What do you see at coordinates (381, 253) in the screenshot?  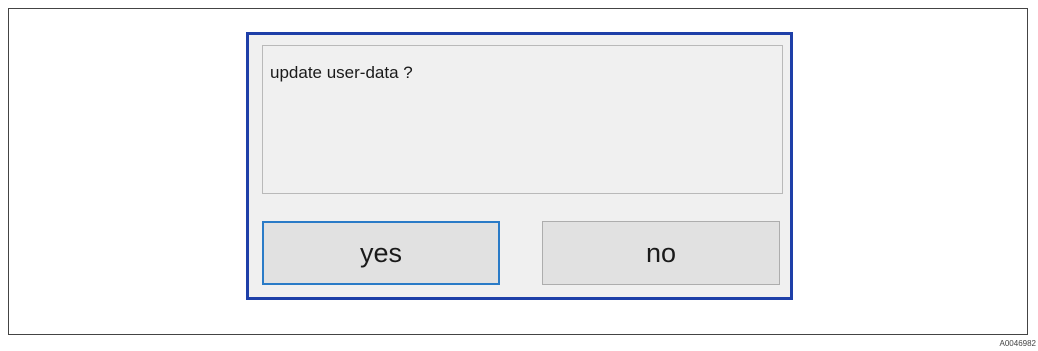 I see `yes-button: yes` at bounding box center [381, 253].